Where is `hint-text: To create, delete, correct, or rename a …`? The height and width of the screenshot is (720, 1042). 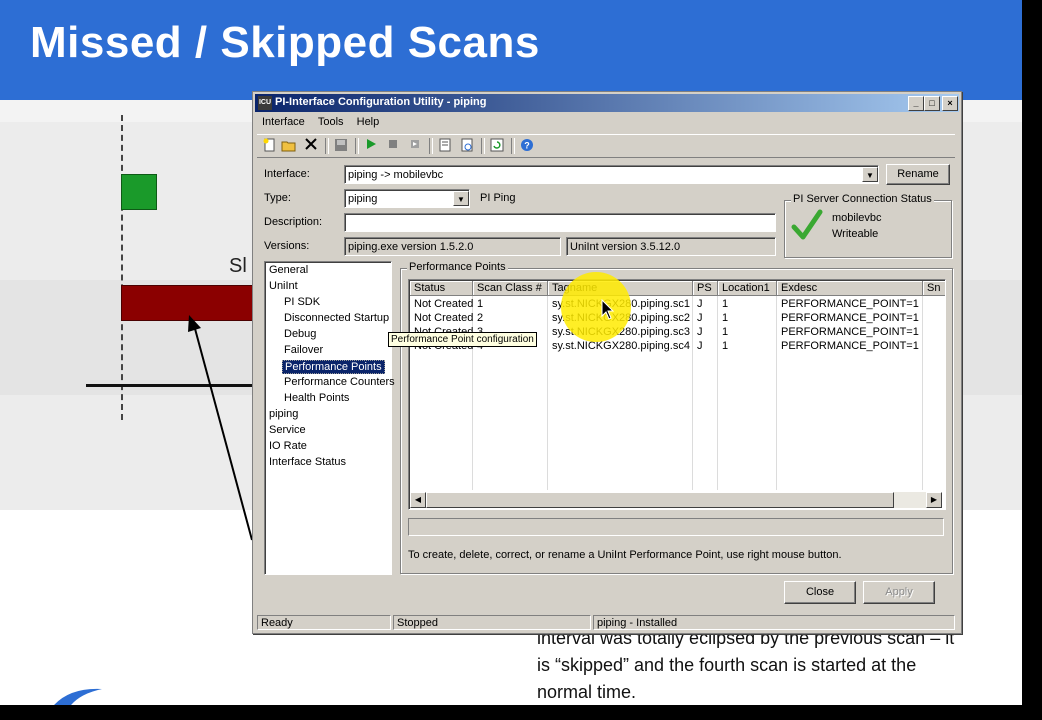 hint-text: To create, delete, correct, or rename a … is located at coordinates (625, 555).